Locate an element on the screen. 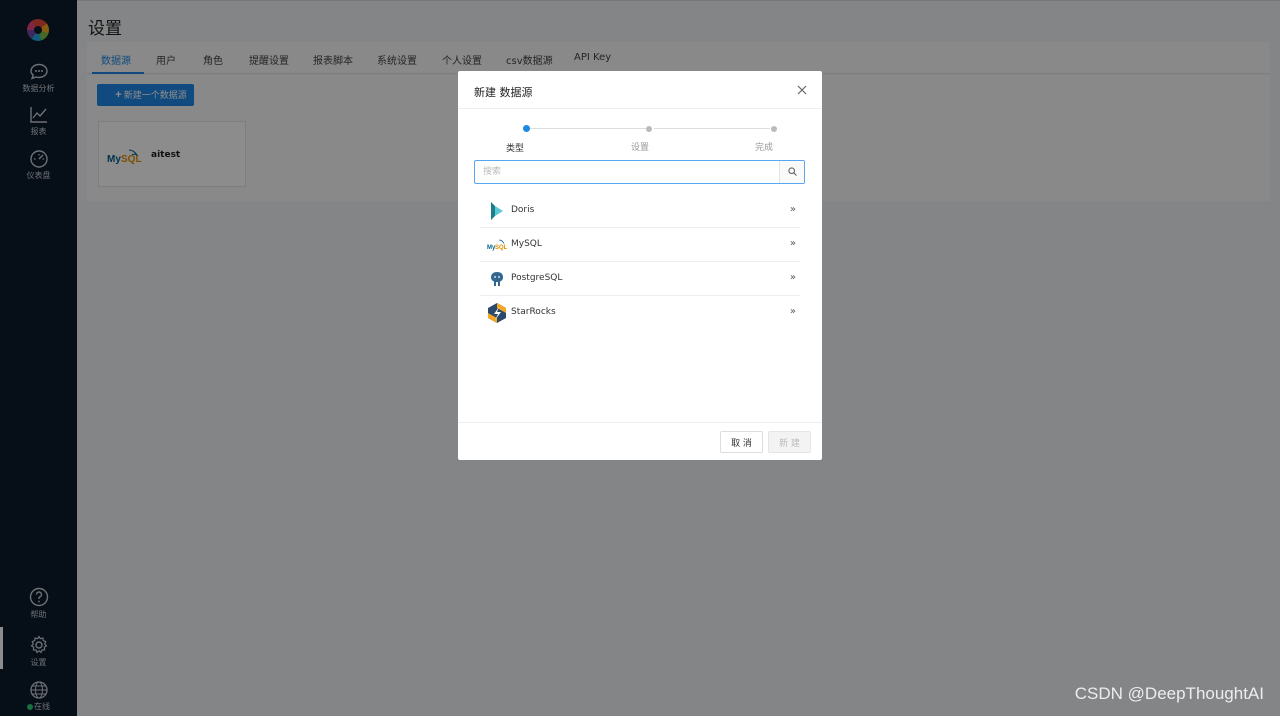 The height and width of the screenshot is (716, 1280). datasource-search is located at coordinates (639, 172).